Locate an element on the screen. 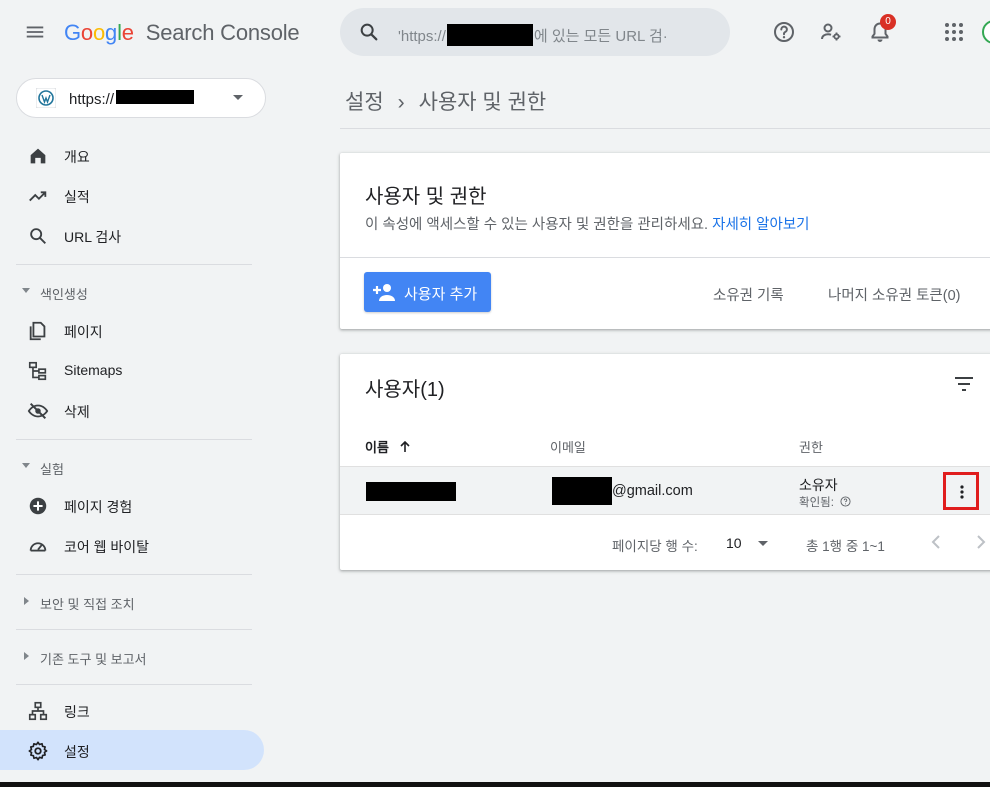 The image size is (990, 787). users-title: 사용자(1) is located at coordinates (405, 390).